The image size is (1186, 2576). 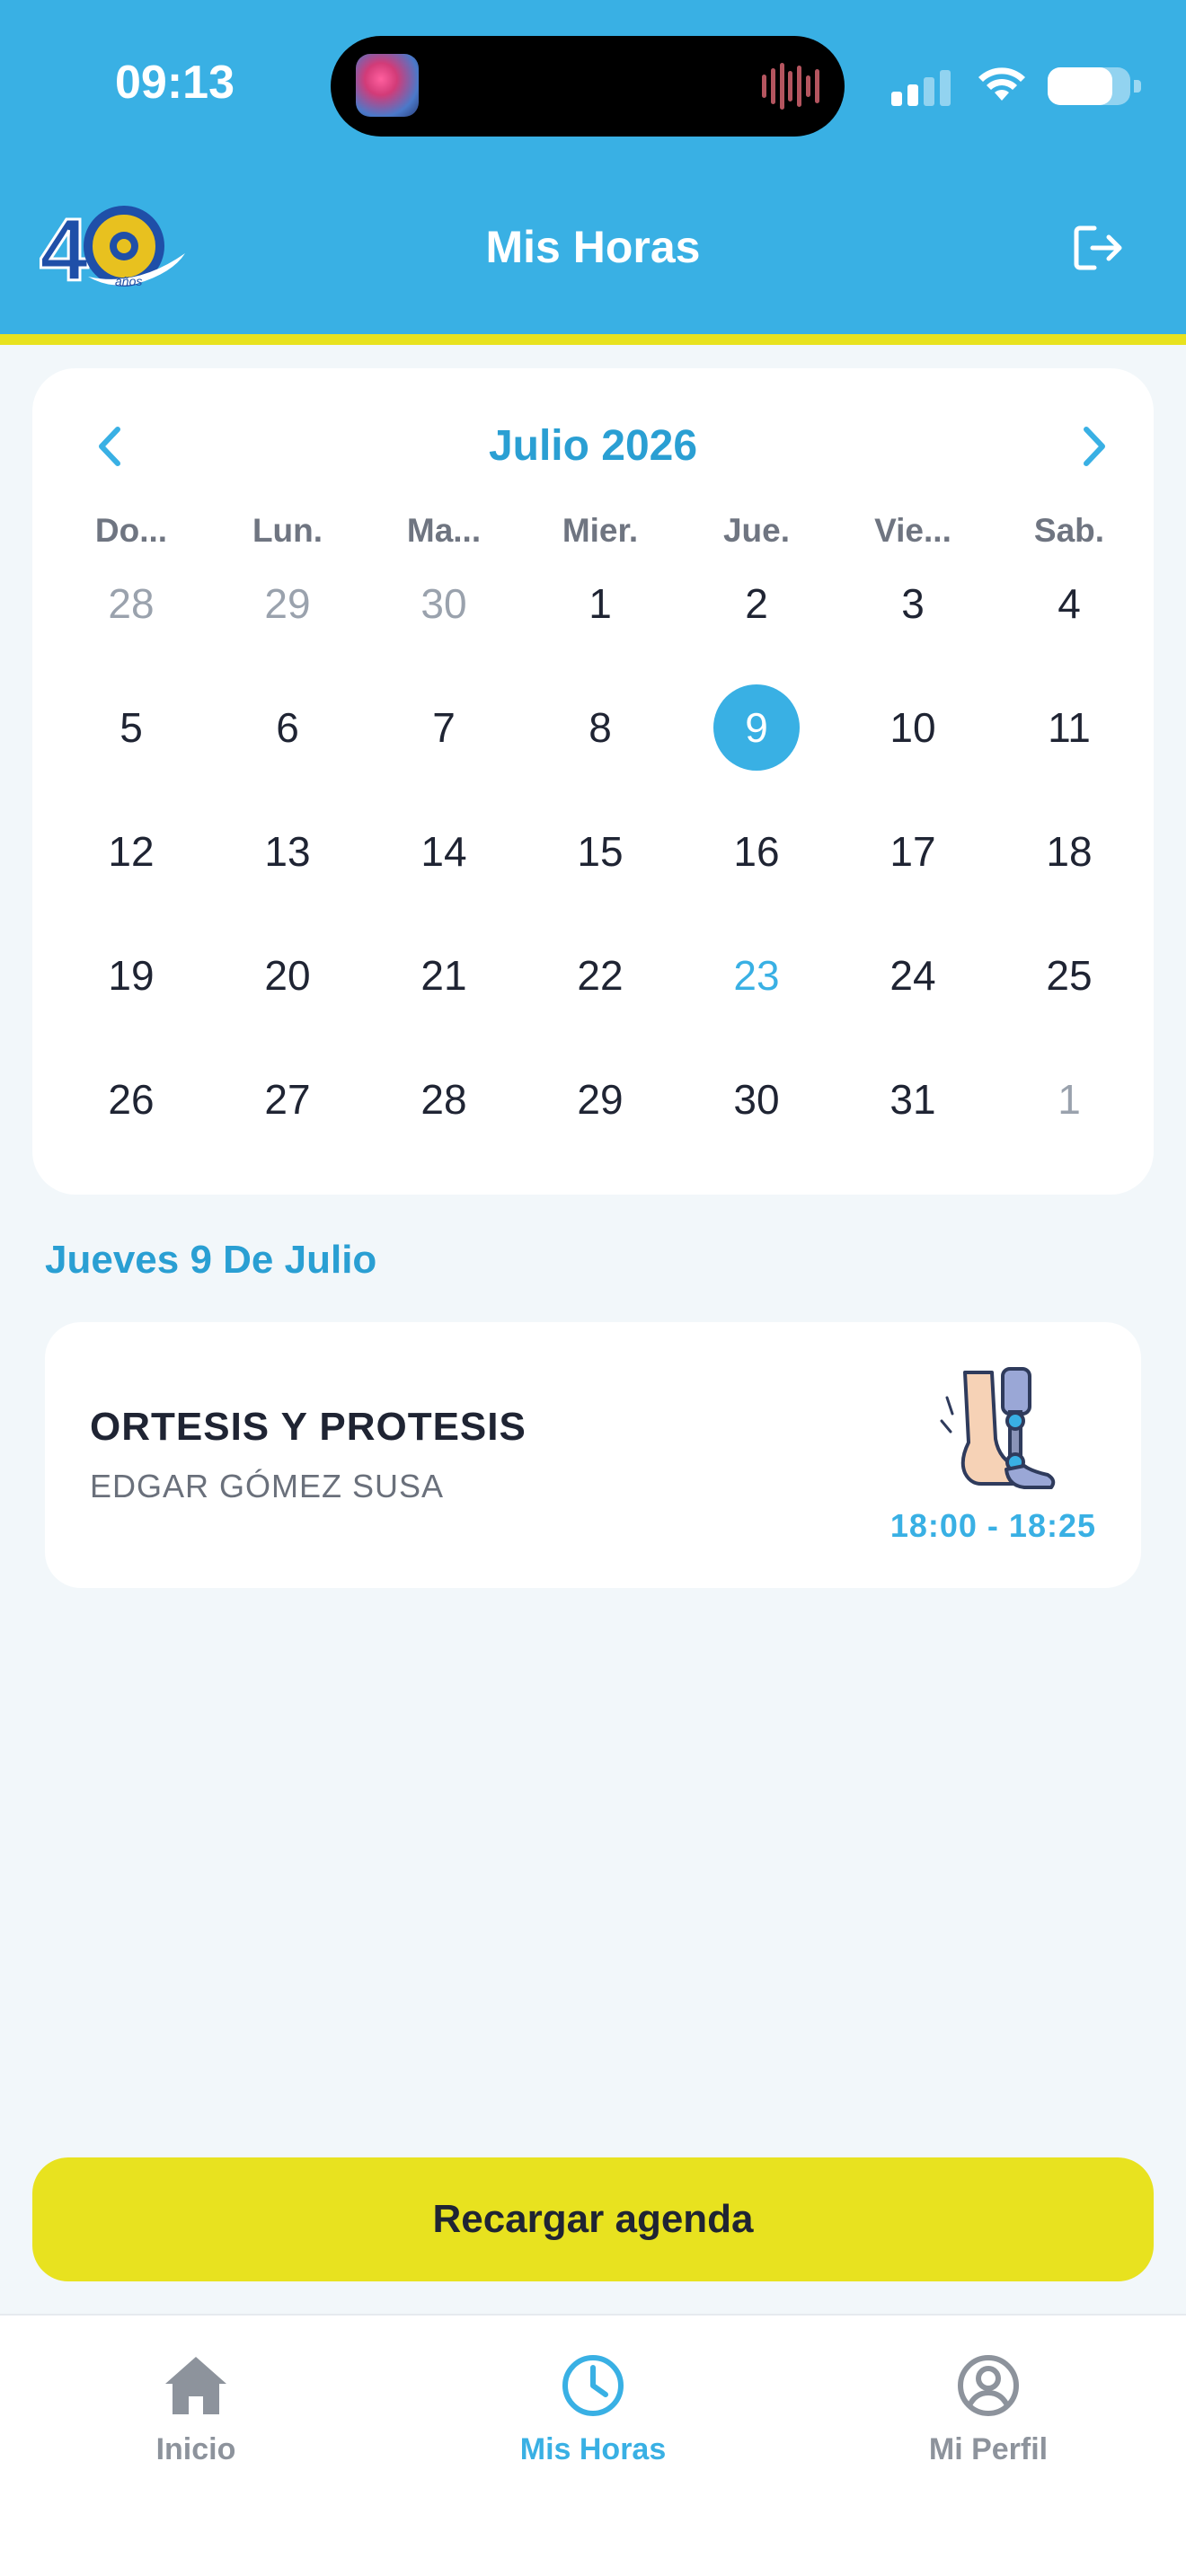 What do you see at coordinates (131, 851) in the screenshot?
I see `calendar-day: 12` at bounding box center [131, 851].